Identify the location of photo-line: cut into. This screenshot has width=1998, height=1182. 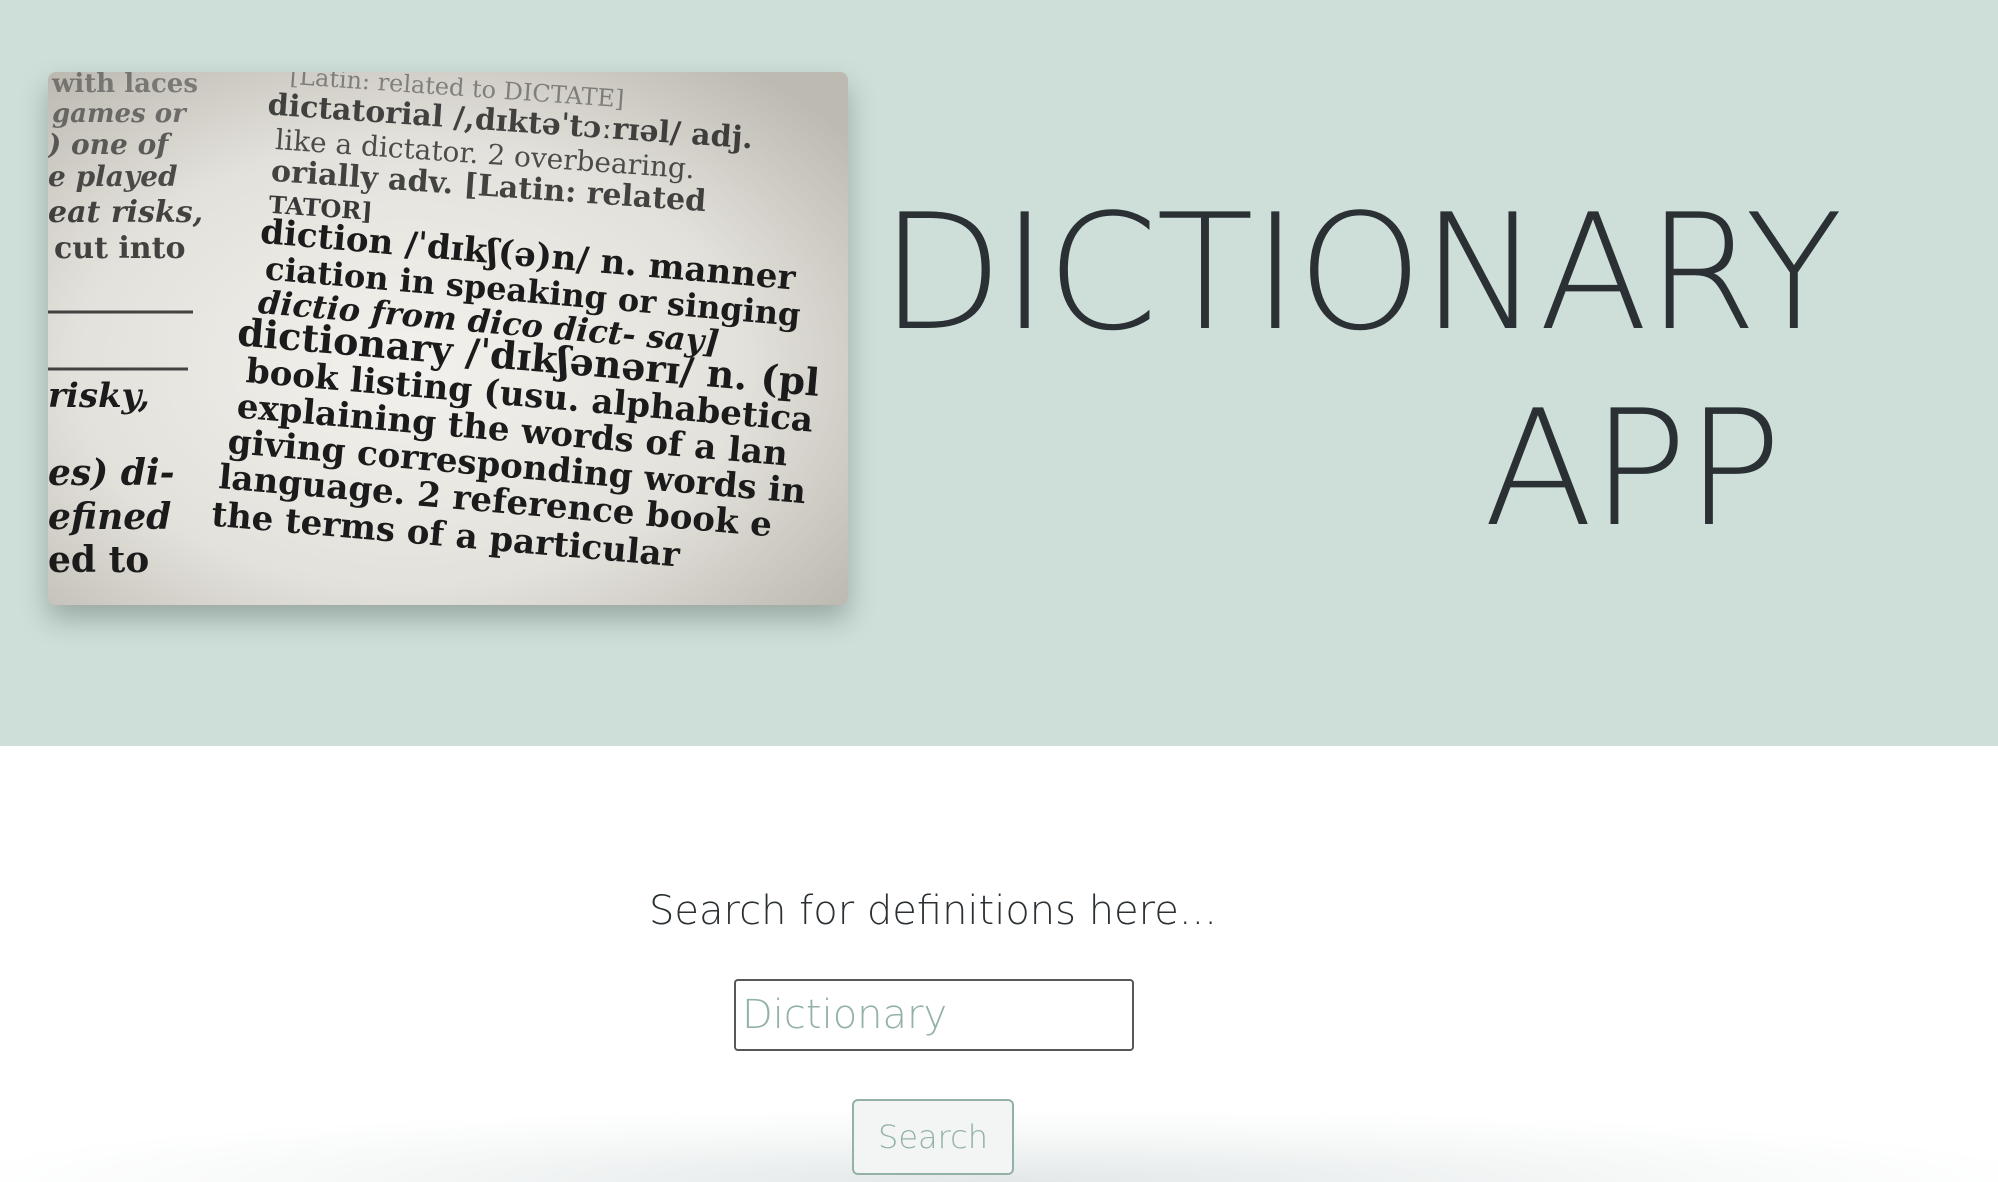
(119, 248).